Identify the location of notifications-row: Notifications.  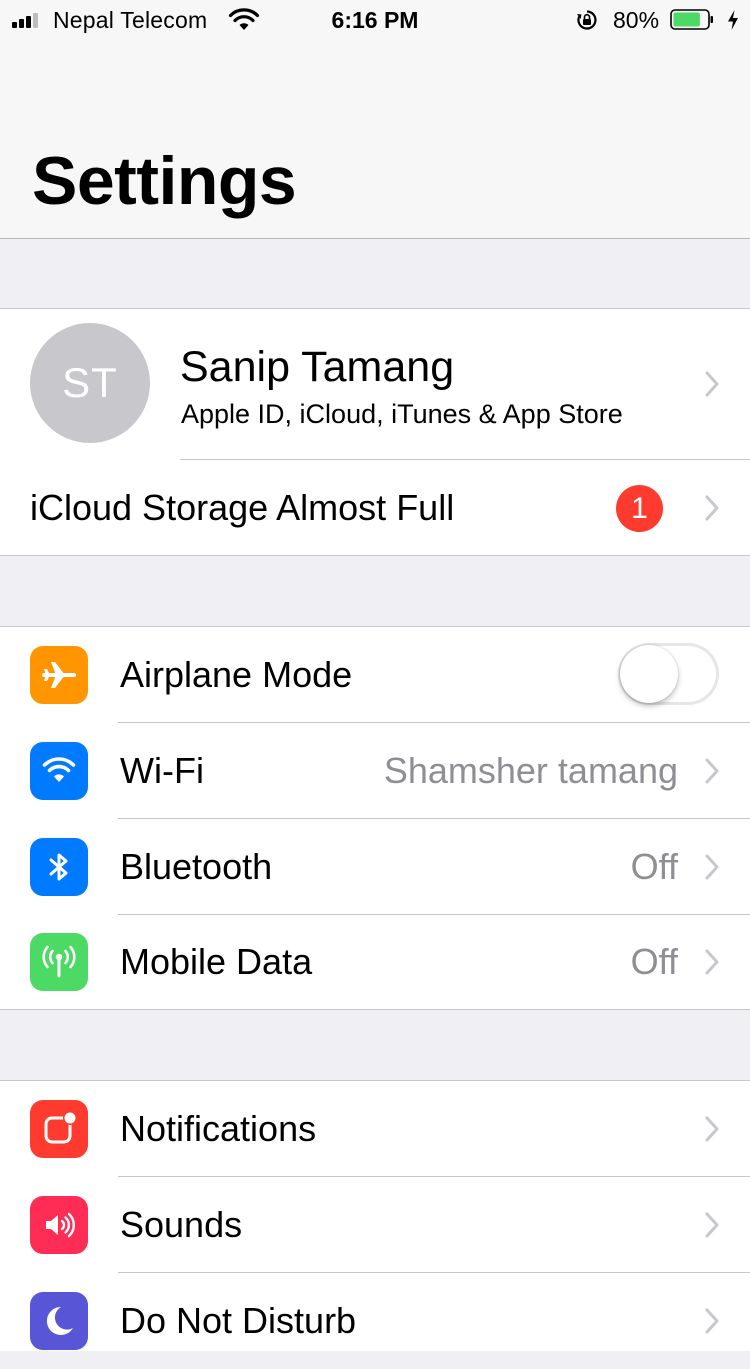
(375, 1129).